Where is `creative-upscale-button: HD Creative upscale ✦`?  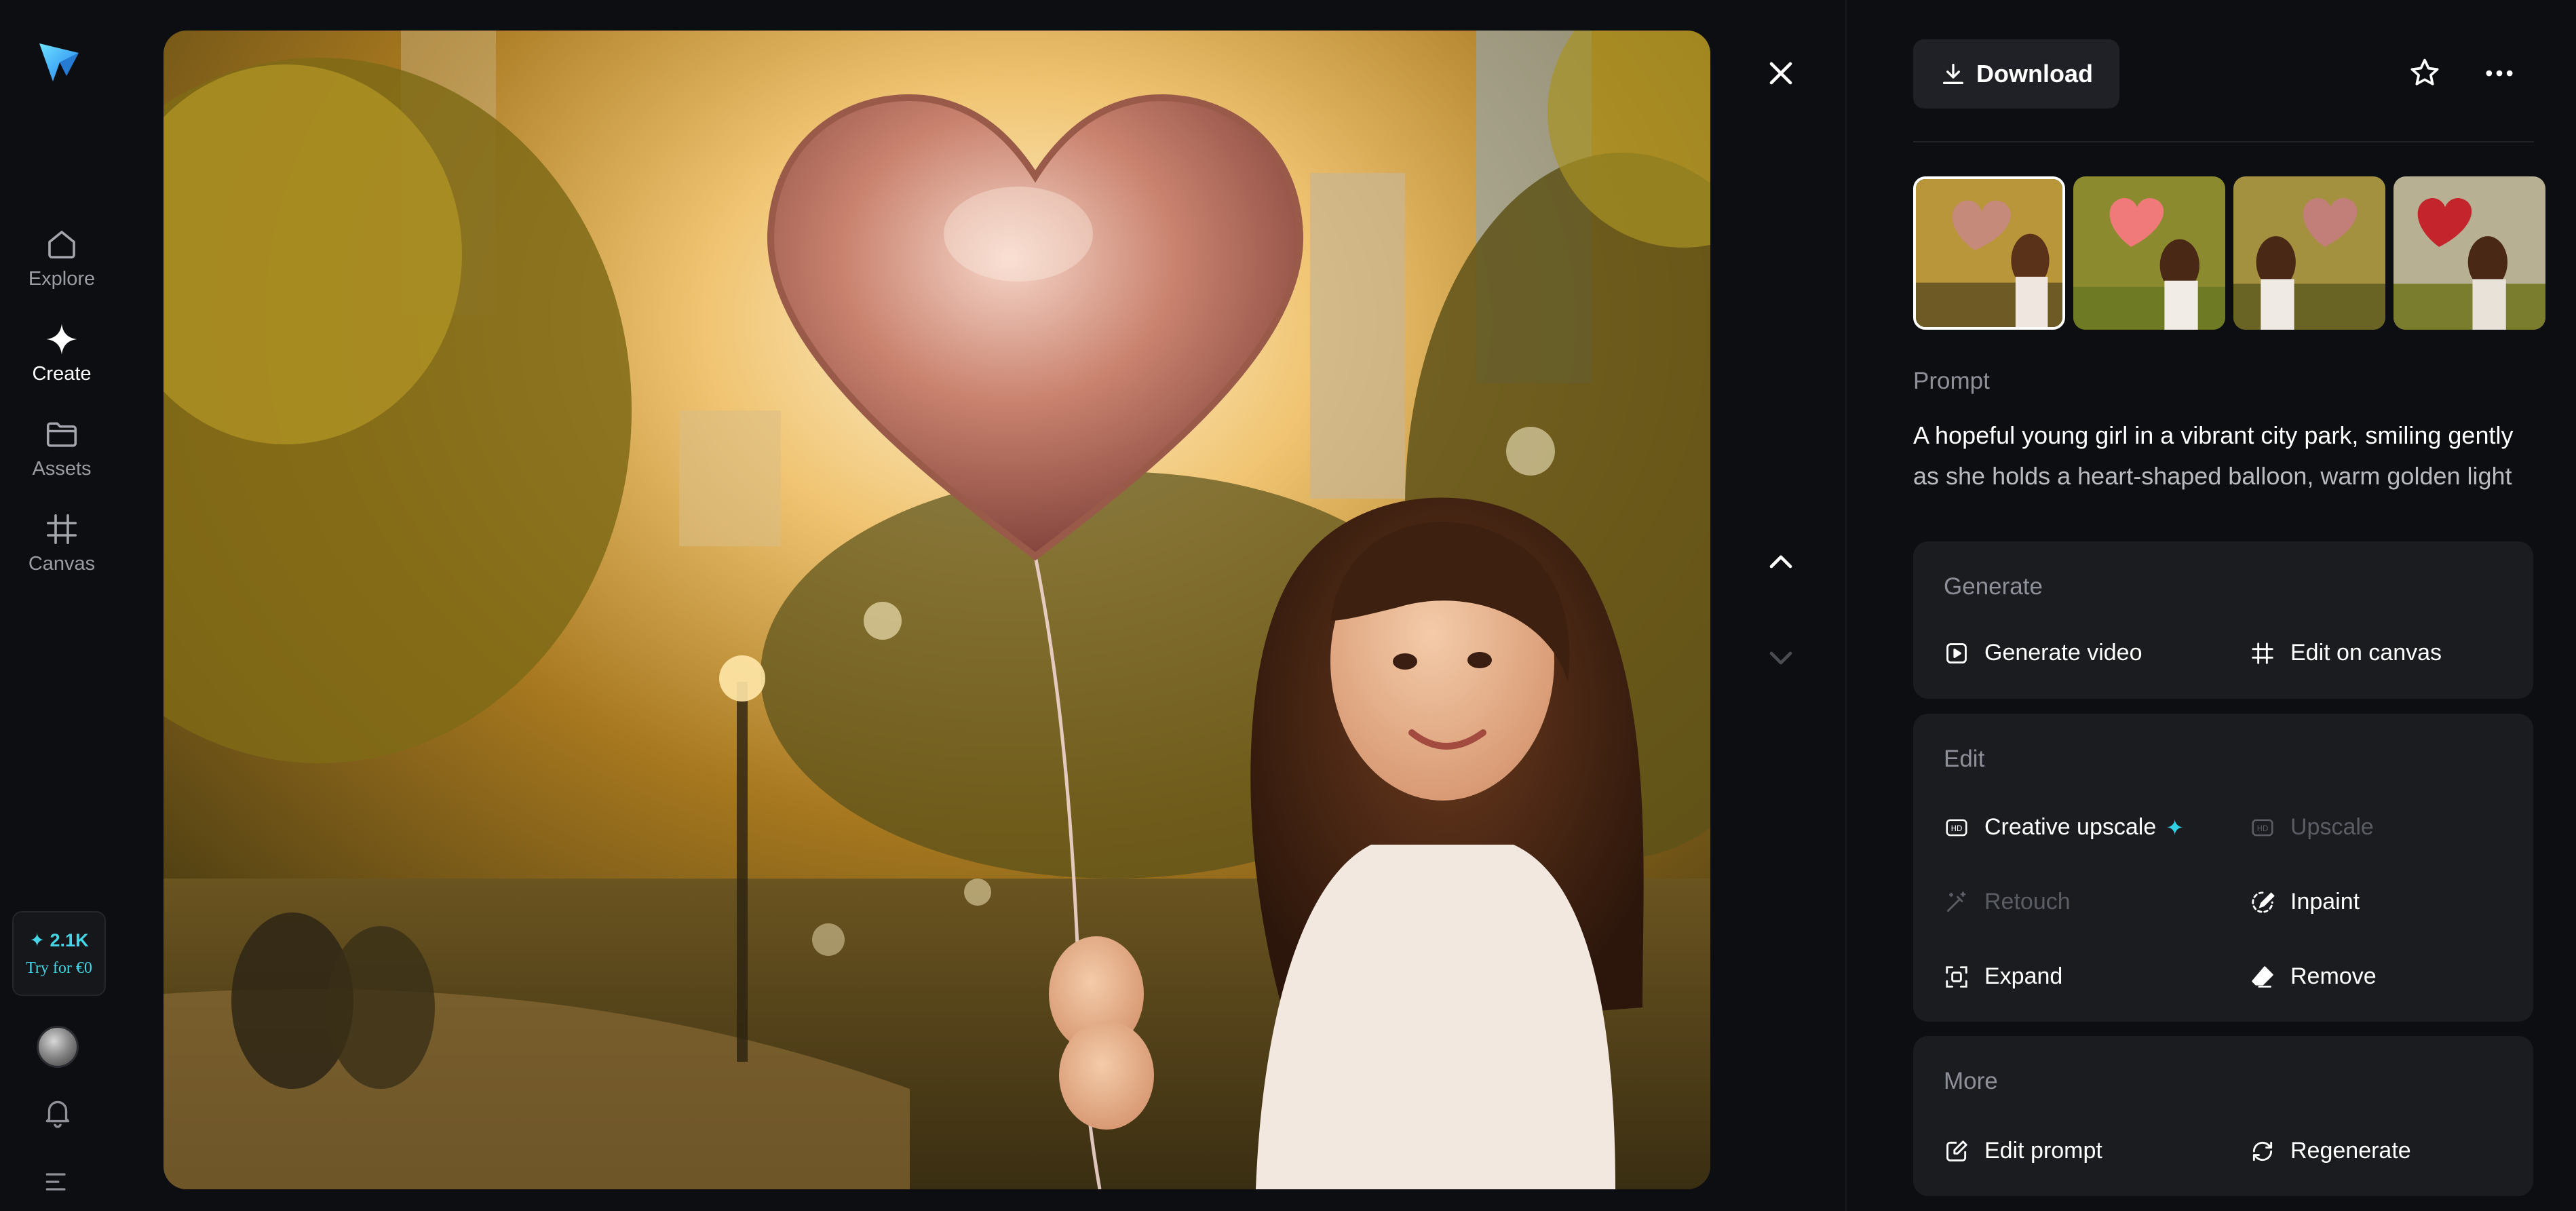
creative-upscale-button: HD Creative upscale ✦ is located at coordinates (2064, 827).